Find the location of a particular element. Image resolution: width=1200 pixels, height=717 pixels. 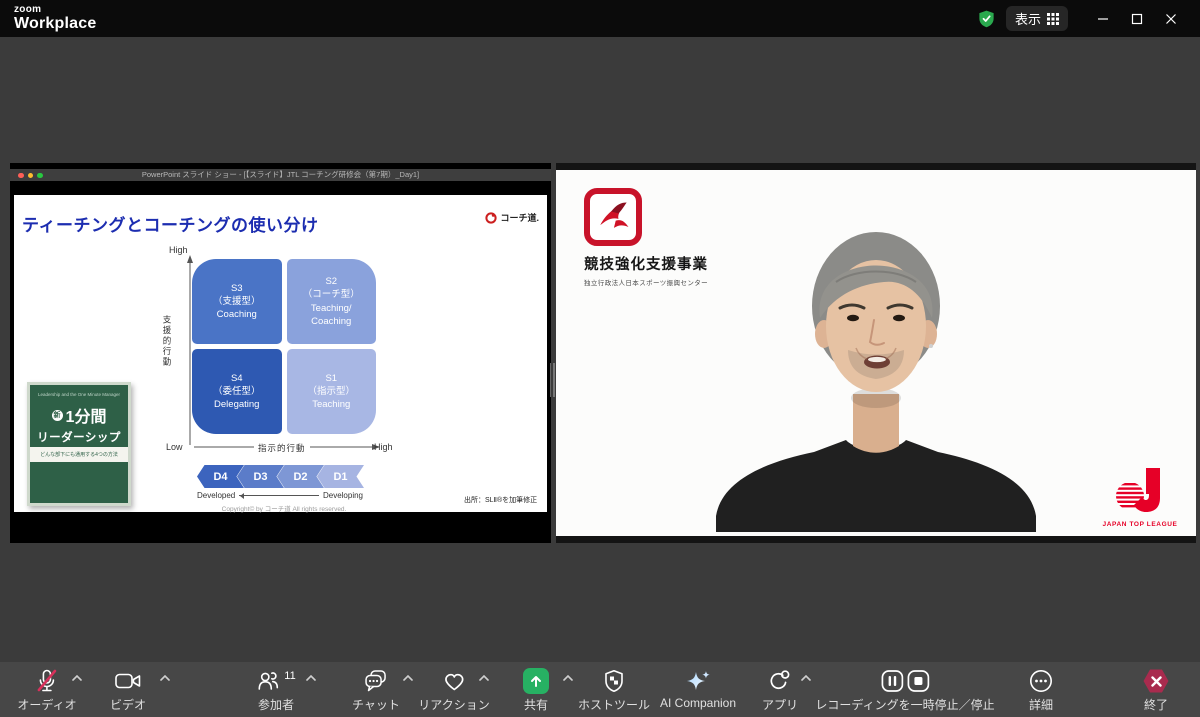

share-screen-button: 共有 is located at coordinates (536, 690).